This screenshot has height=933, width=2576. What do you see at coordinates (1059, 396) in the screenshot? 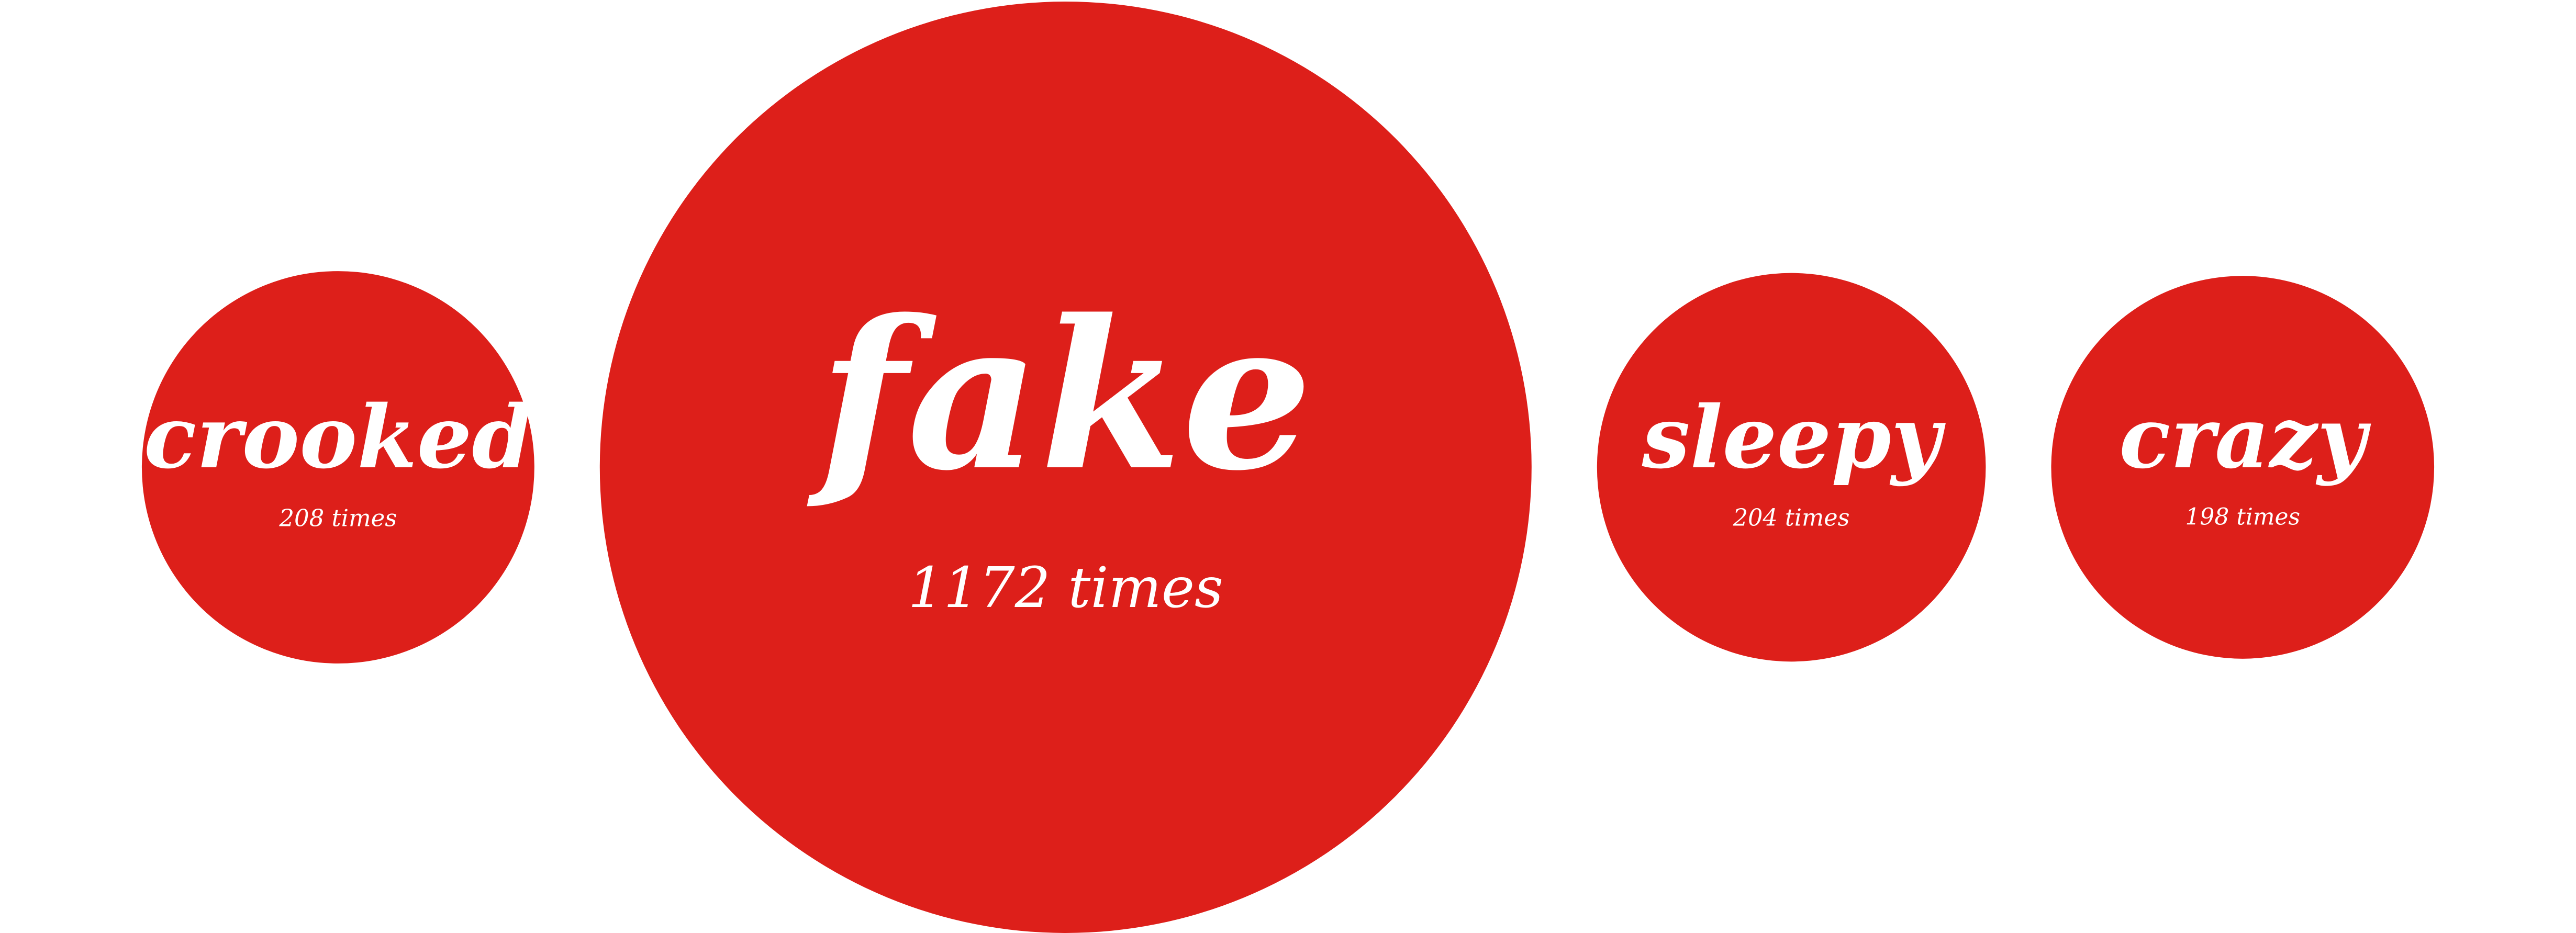
I see `word-label-fake: fake` at bounding box center [1059, 396].